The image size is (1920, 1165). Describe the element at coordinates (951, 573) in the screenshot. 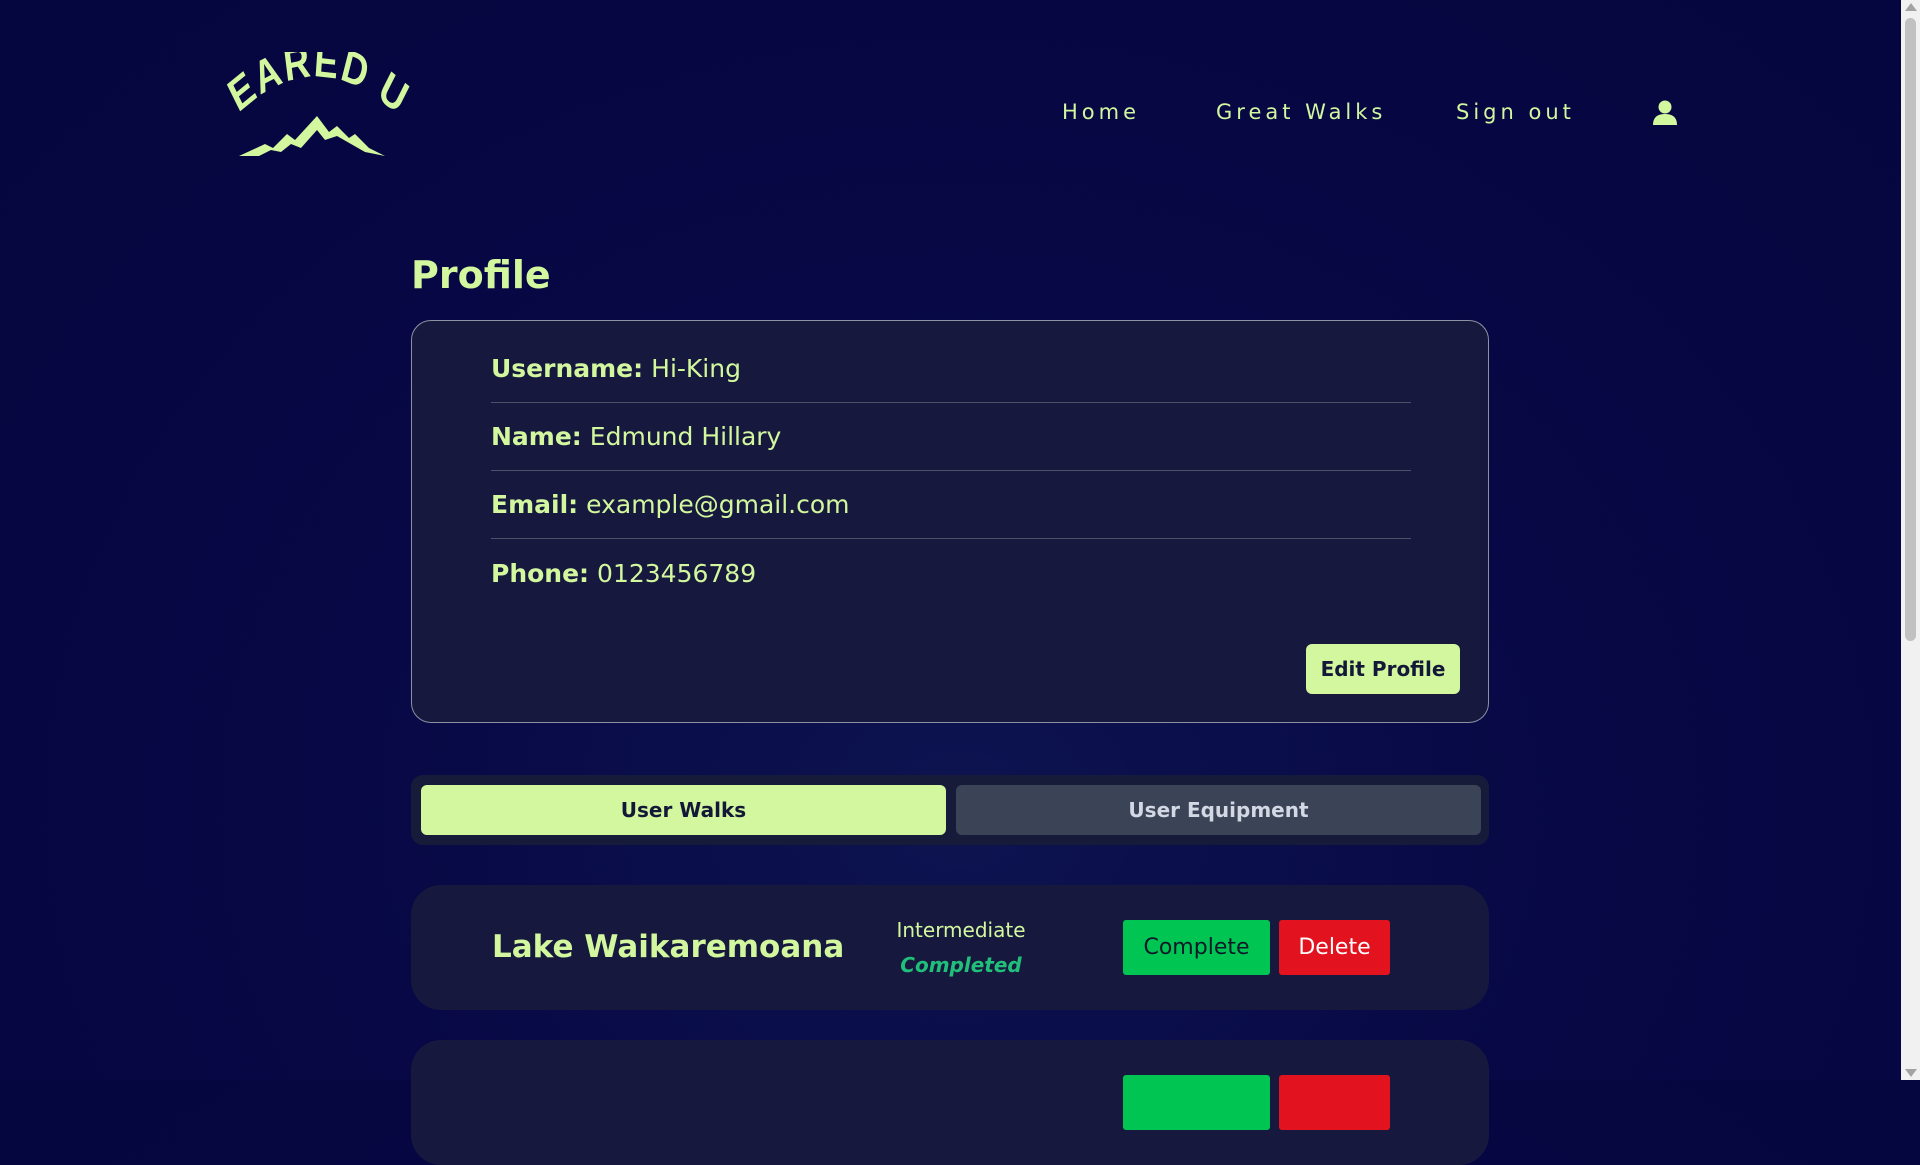

I see `phone-row: Phone: 0123456789` at that location.